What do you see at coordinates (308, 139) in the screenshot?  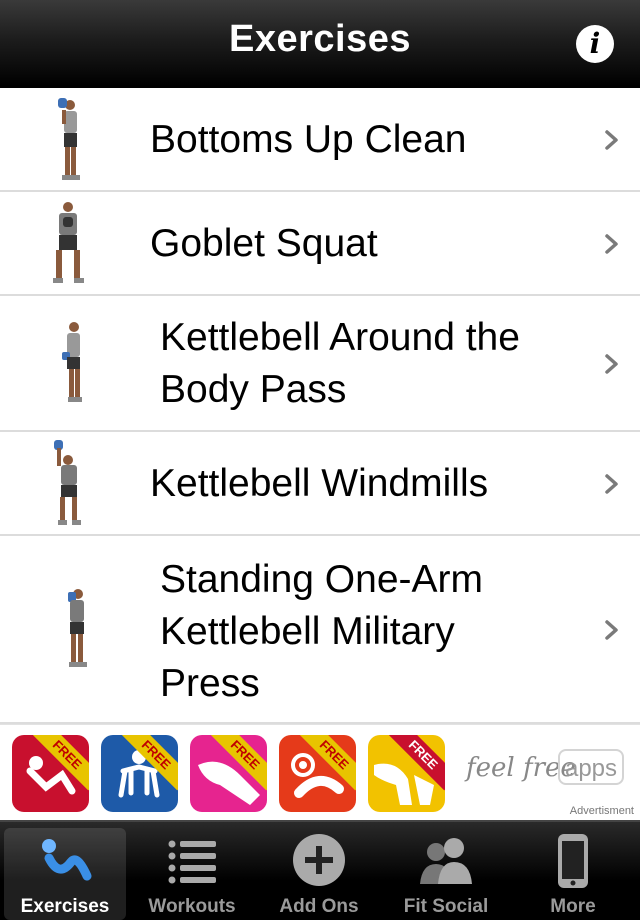 I see `exercise-label: Bottoms Up Clean` at bounding box center [308, 139].